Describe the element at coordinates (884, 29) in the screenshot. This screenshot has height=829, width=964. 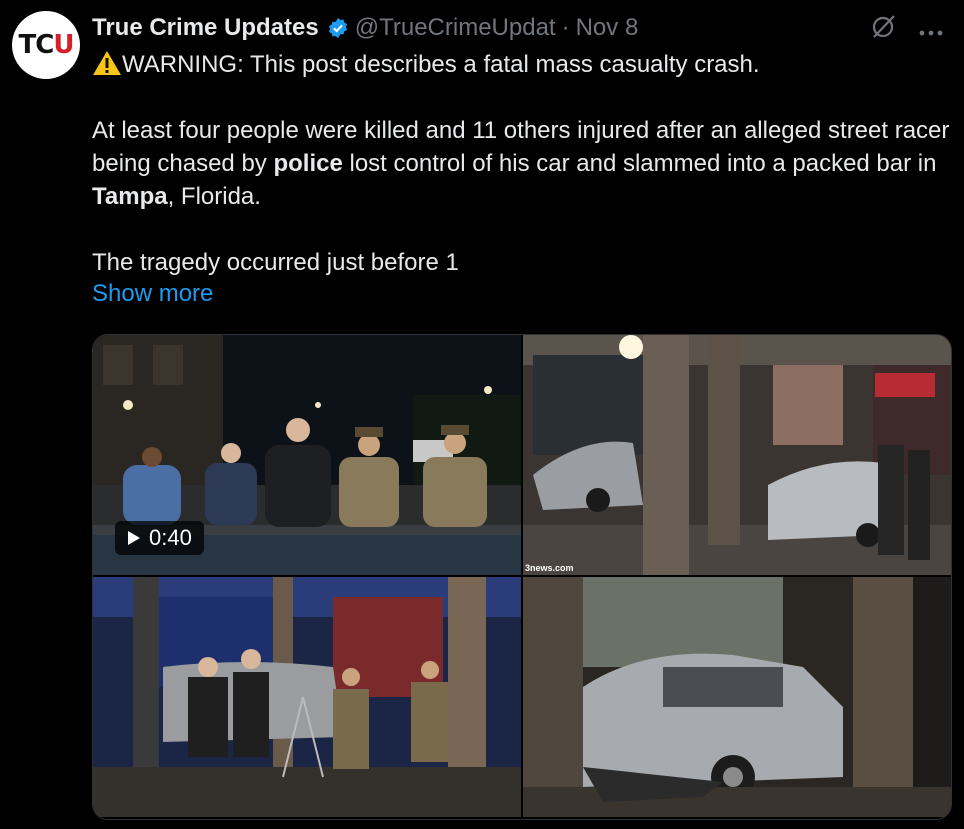
I see `grok-icon` at that location.